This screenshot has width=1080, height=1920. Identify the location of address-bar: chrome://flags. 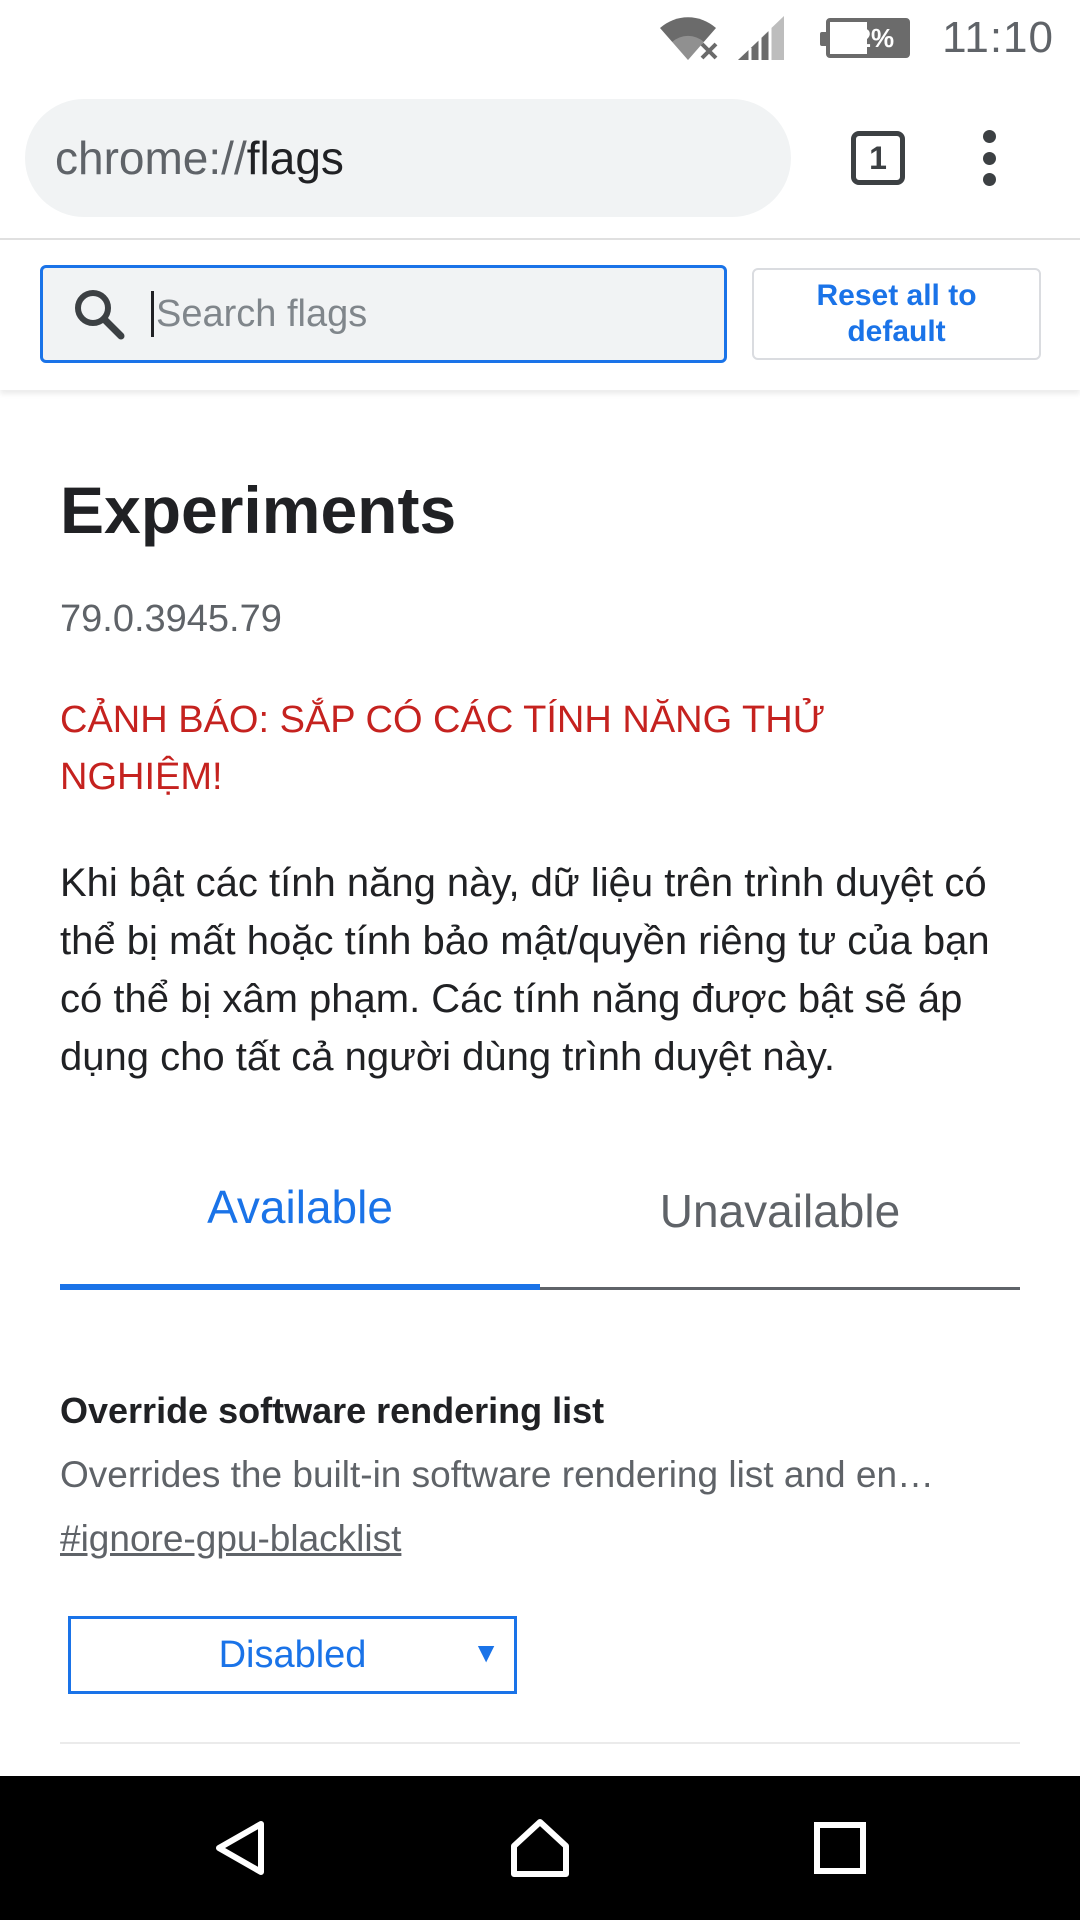
(408, 158).